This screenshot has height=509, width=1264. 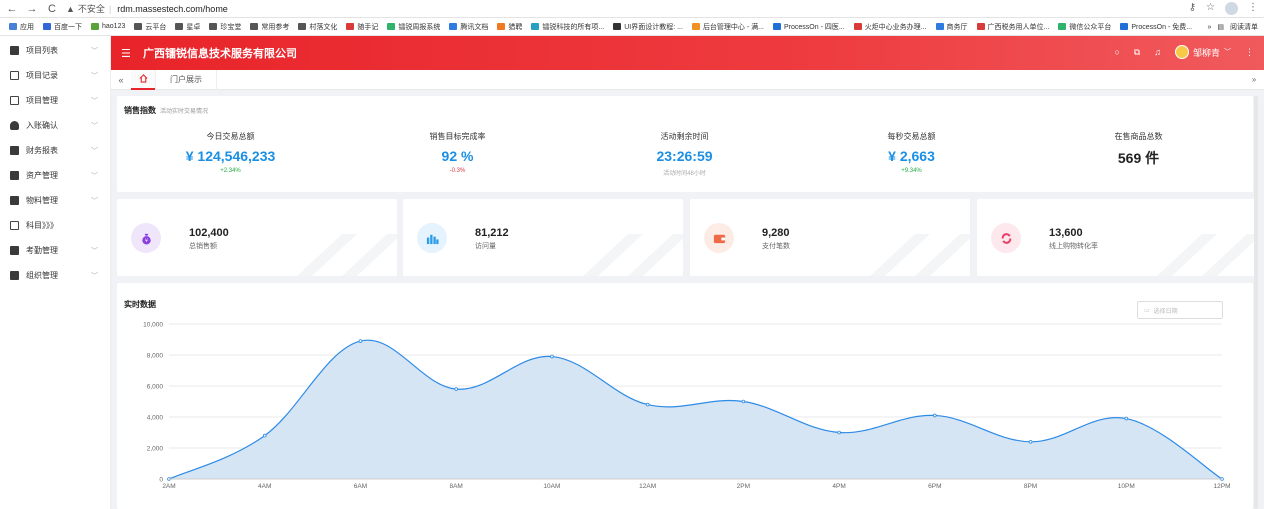 What do you see at coordinates (362, 27) in the screenshot?
I see `bookmark-item: 随手记` at bounding box center [362, 27].